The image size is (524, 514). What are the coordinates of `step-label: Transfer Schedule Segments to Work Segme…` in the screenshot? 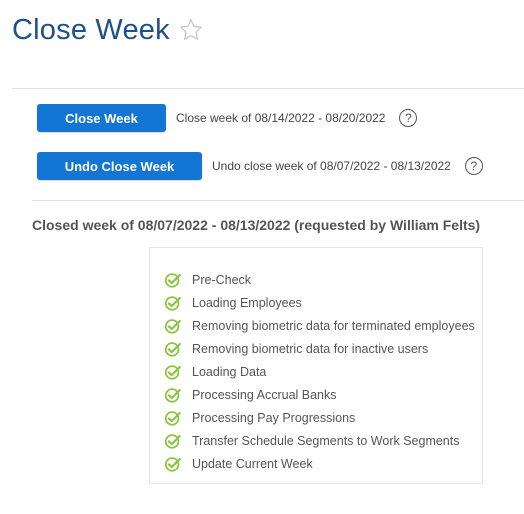 It's located at (326, 440).